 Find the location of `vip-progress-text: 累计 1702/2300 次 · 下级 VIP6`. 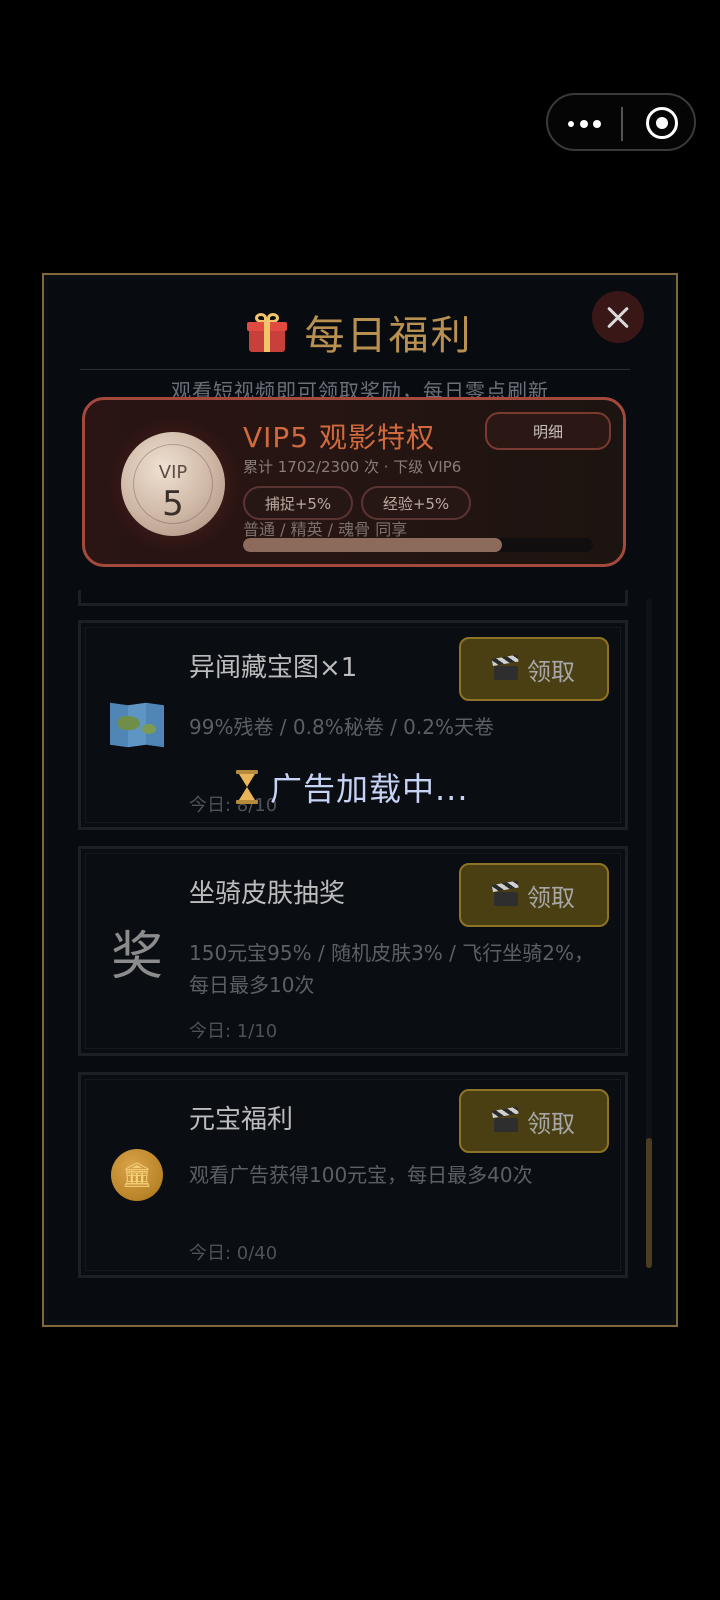

vip-progress-text: 累计 1702/2300 次 · 下级 VIP6 is located at coordinates (352, 467).